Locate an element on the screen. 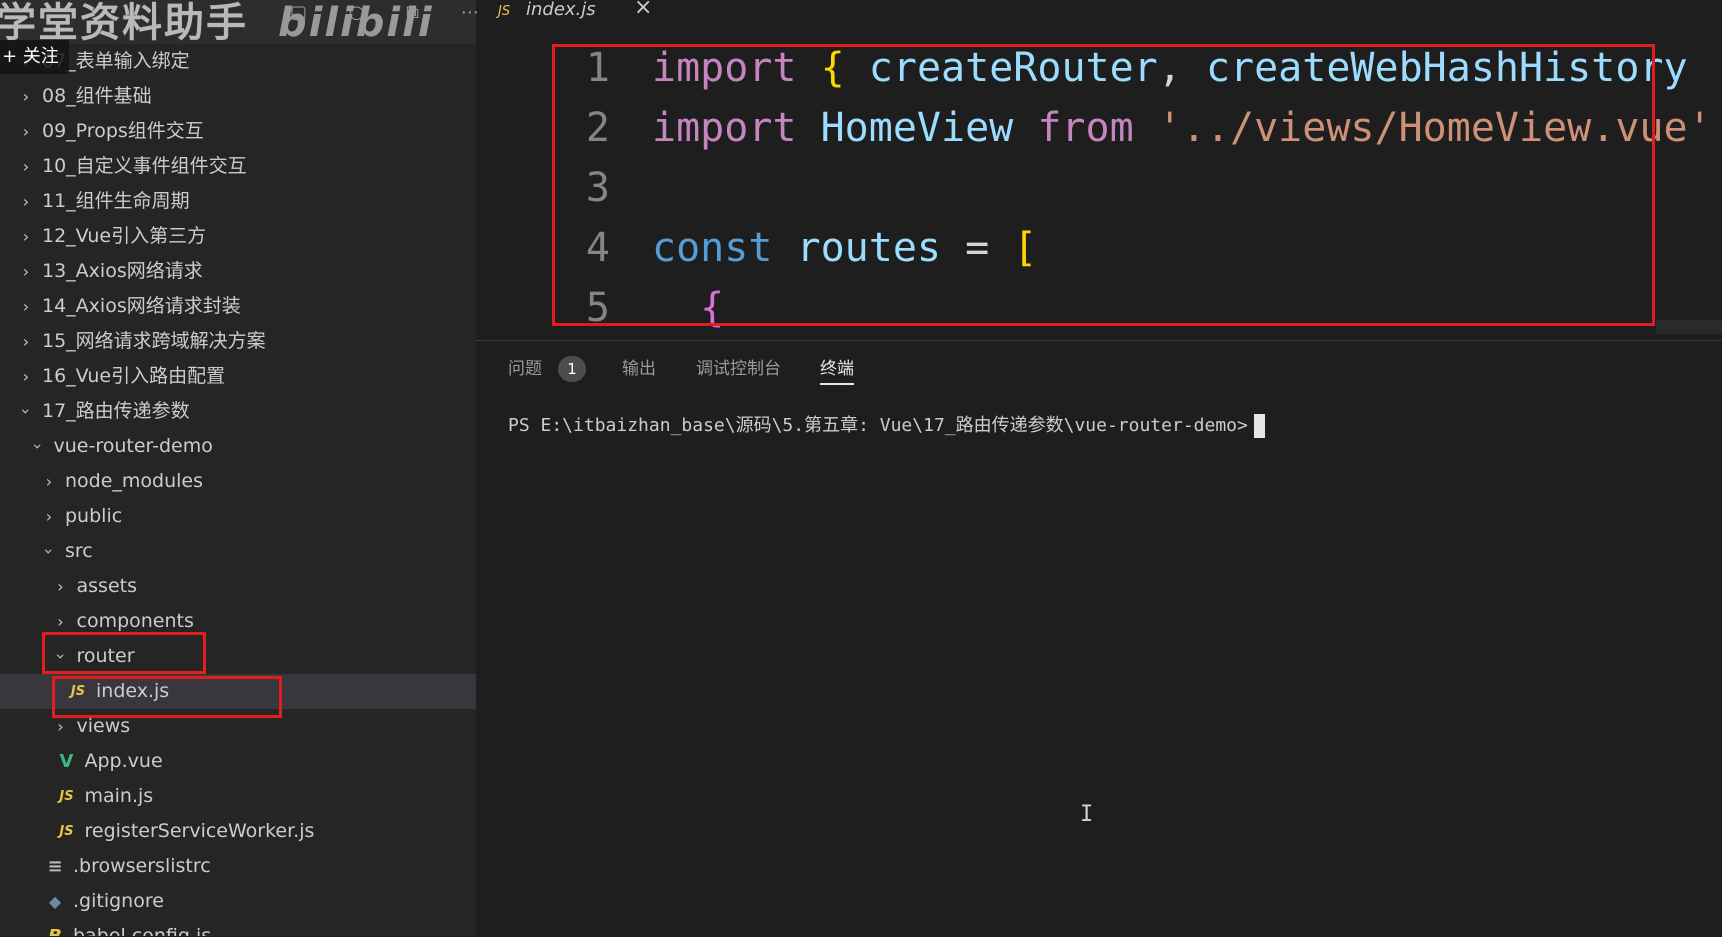  tree-folder: › 11_组件生命周期 is located at coordinates (238, 201).